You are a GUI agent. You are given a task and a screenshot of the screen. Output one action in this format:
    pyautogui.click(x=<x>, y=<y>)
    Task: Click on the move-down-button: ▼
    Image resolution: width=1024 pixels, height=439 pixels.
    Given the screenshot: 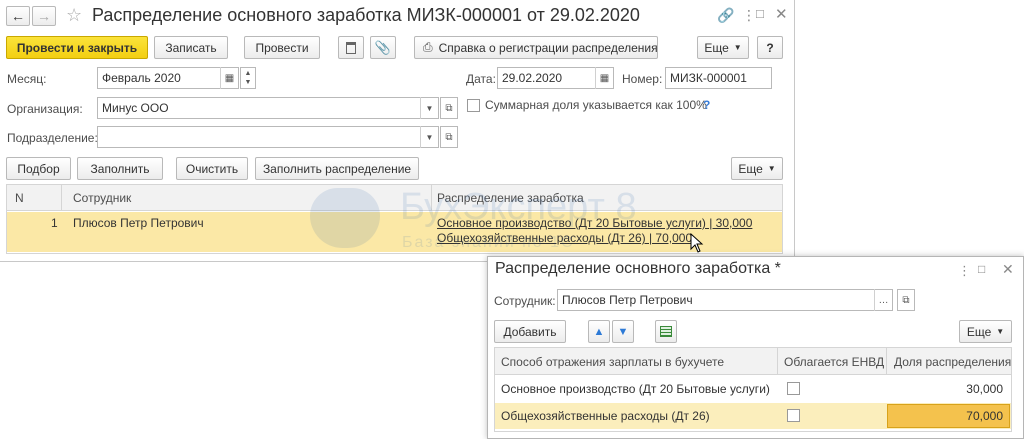 What is the action you would take?
    pyautogui.click(x=623, y=331)
    